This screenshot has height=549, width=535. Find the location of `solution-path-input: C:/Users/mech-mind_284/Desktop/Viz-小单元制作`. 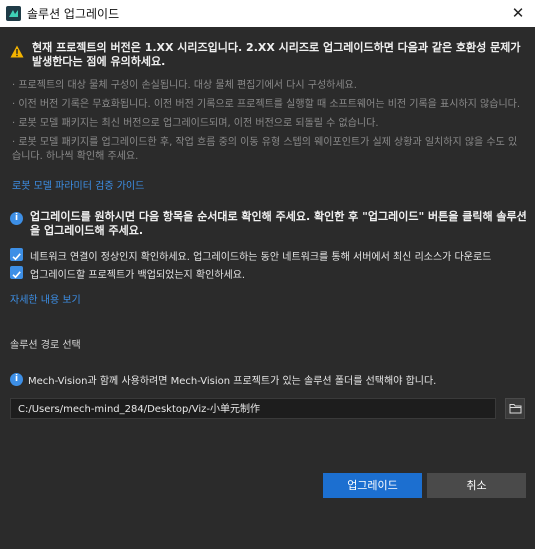

solution-path-input: C:/Users/mech-mind_284/Desktop/Viz-小单元制作 is located at coordinates (253, 408).